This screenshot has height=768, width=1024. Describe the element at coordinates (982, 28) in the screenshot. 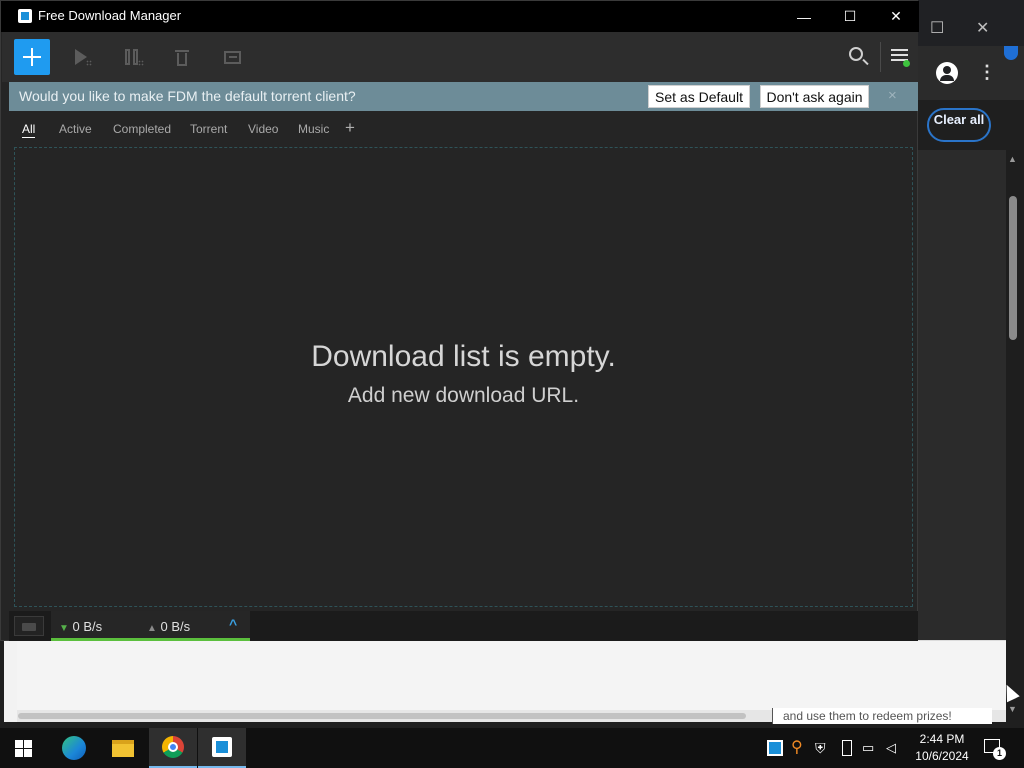

I see `browser-close-button: ✕` at that location.